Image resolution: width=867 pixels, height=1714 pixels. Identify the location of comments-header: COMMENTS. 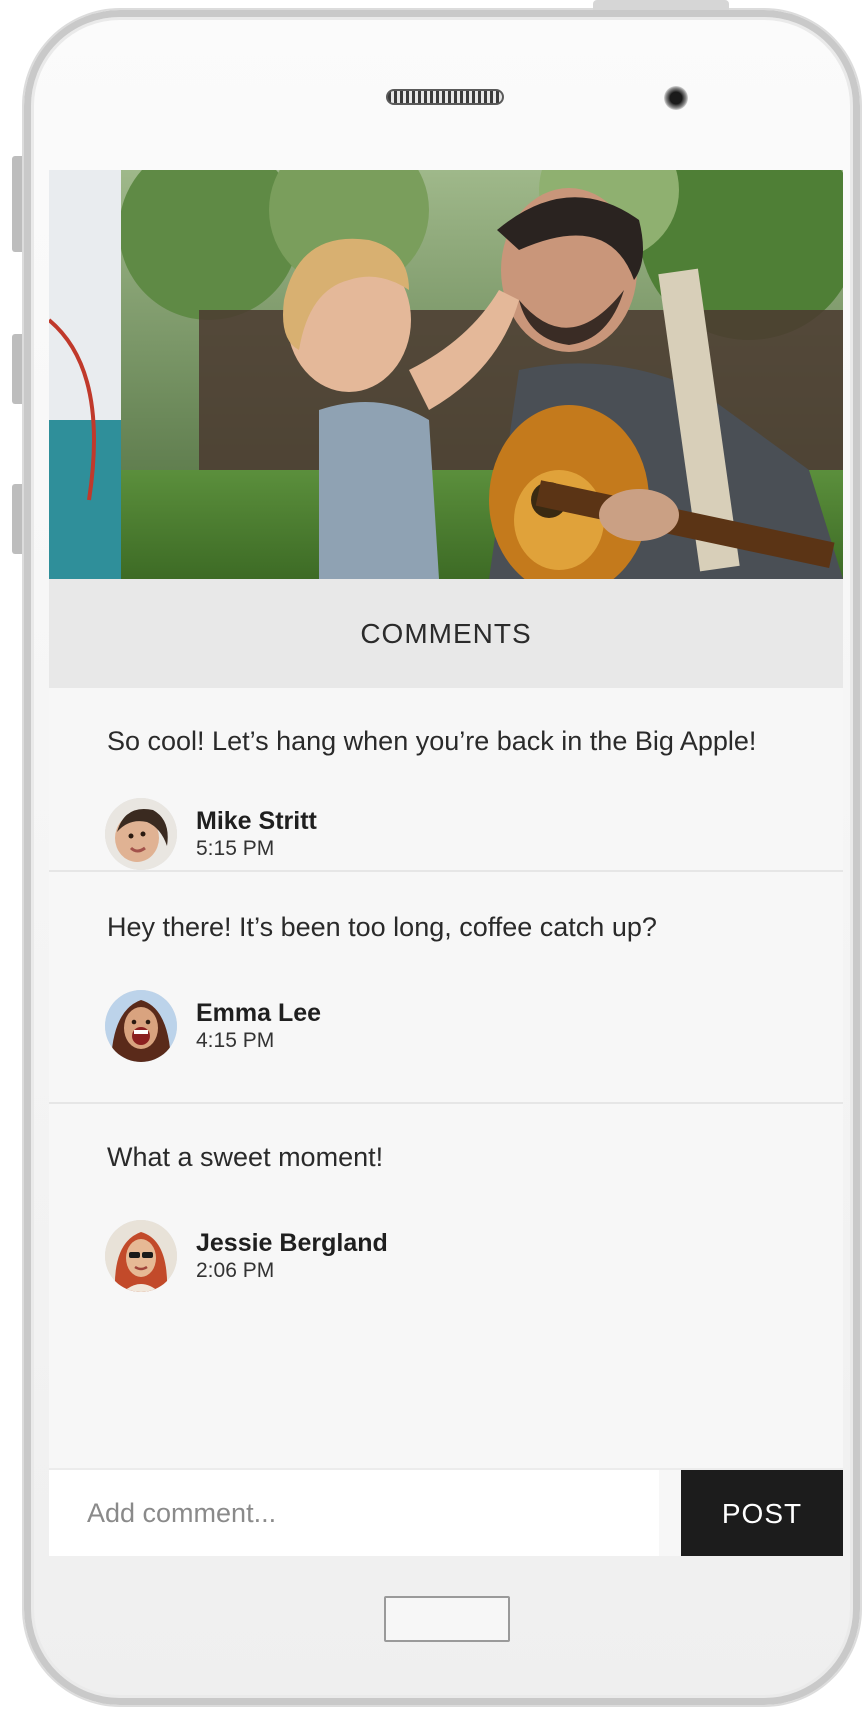
(446, 633).